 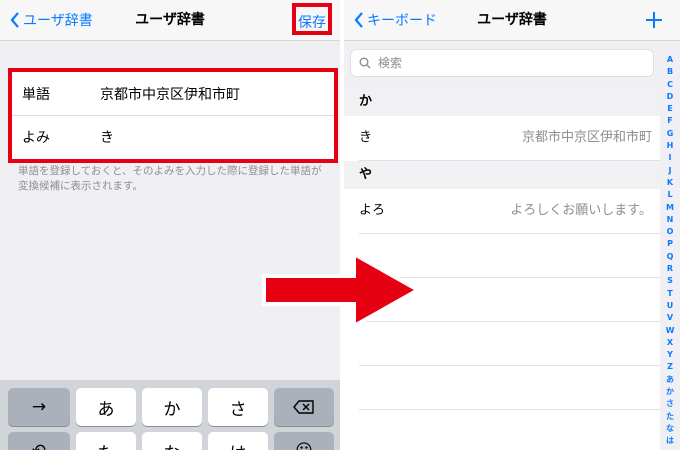 What do you see at coordinates (106, 441) in the screenshot?
I see `key-ta: た` at bounding box center [106, 441].